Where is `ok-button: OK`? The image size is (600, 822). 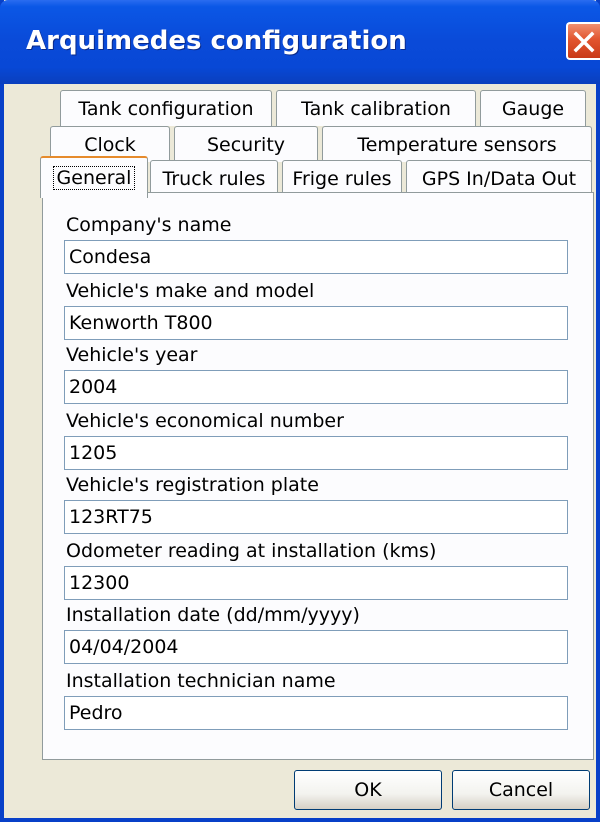
ok-button: OK is located at coordinates (368, 790).